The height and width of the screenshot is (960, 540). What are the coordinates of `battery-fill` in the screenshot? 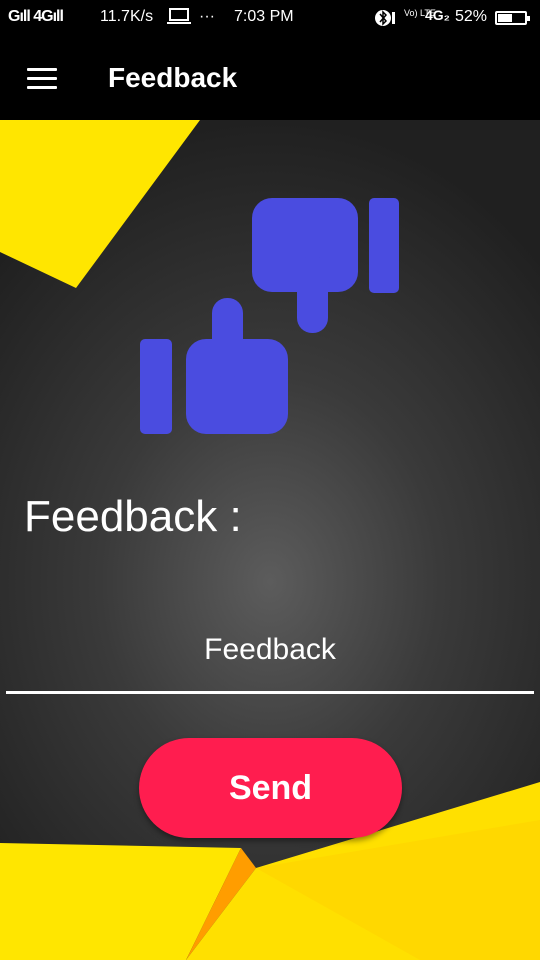 It's located at (505, 18).